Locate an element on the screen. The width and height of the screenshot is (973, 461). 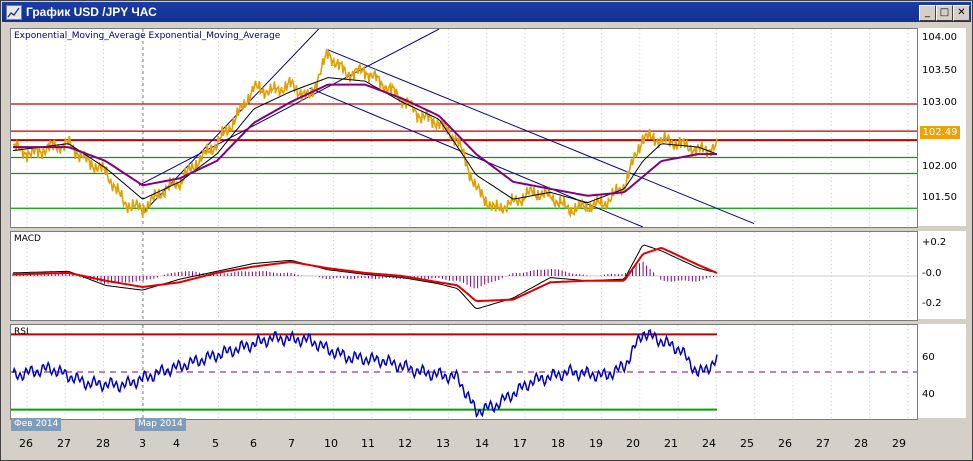
day-label: 14 is located at coordinates (482, 443).